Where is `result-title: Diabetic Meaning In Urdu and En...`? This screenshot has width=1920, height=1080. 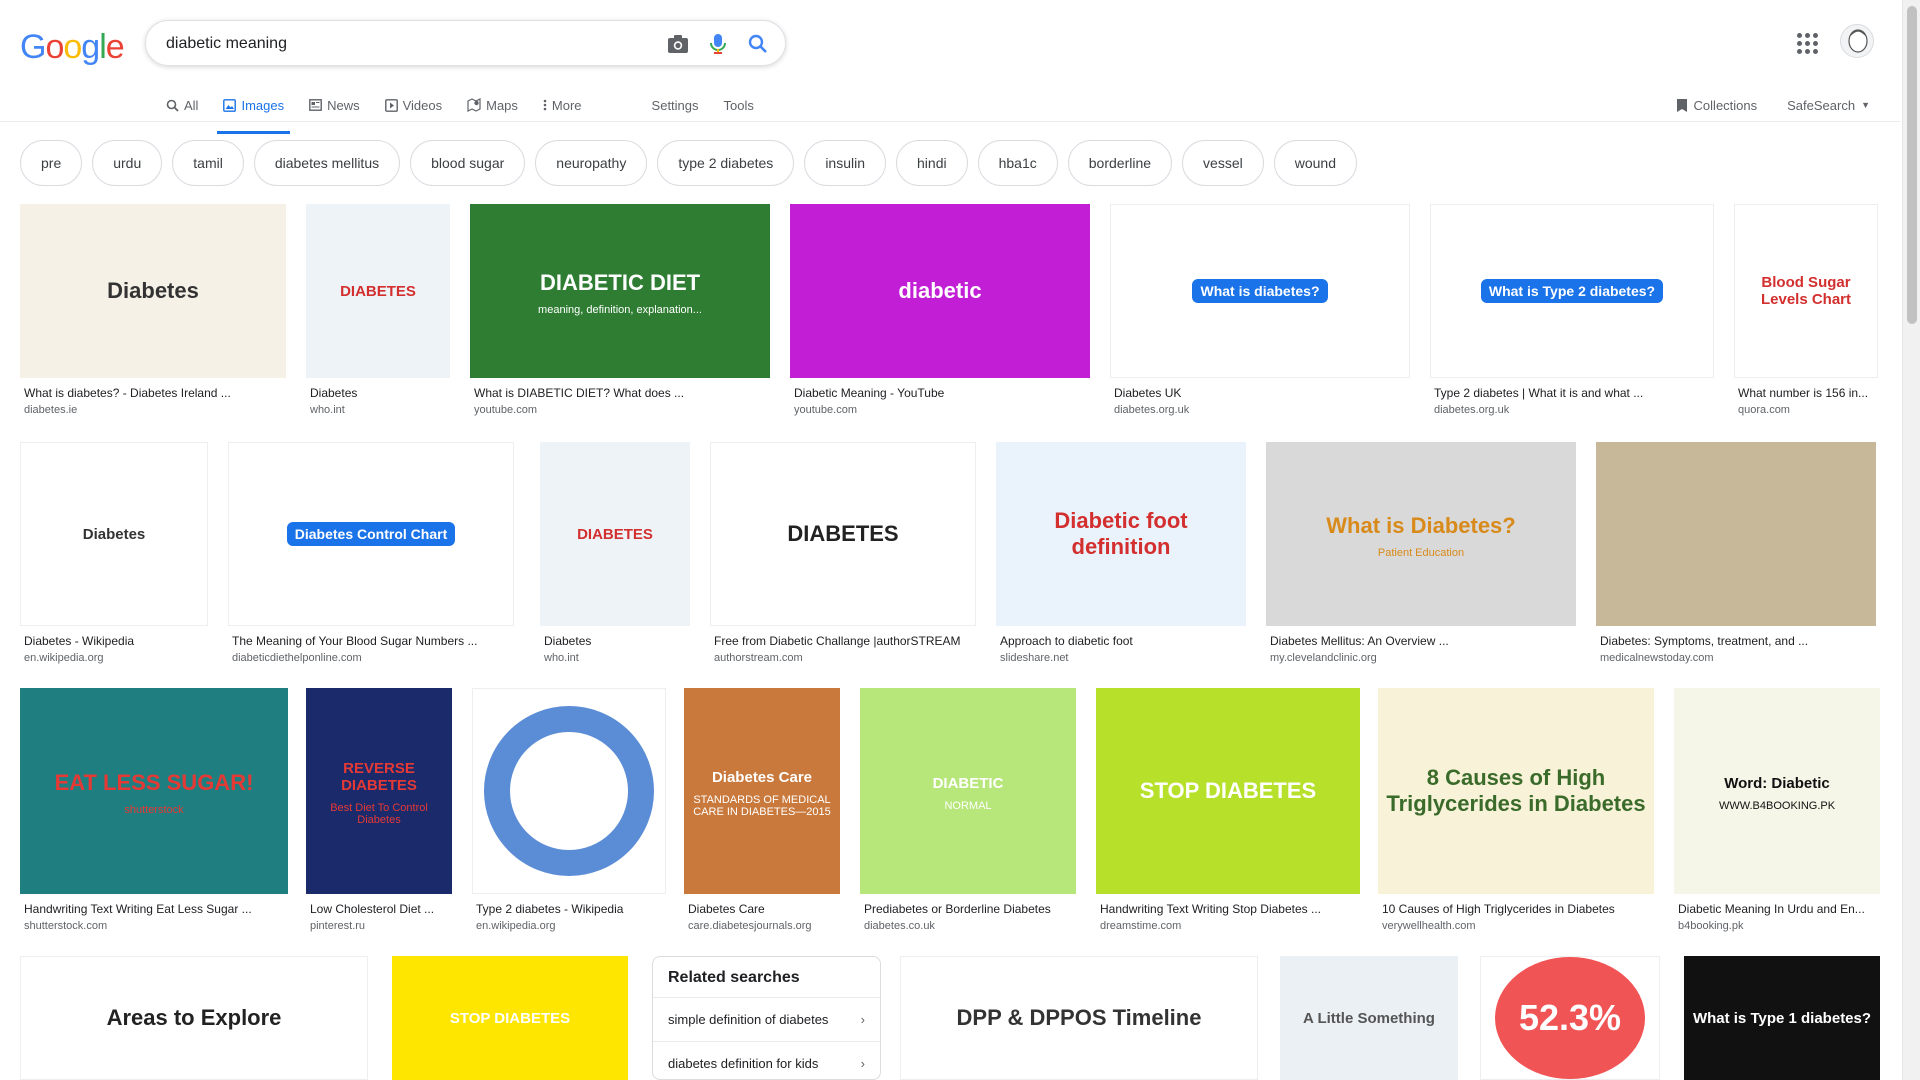
result-title: Diabetic Meaning In Urdu and En... is located at coordinates (1777, 909).